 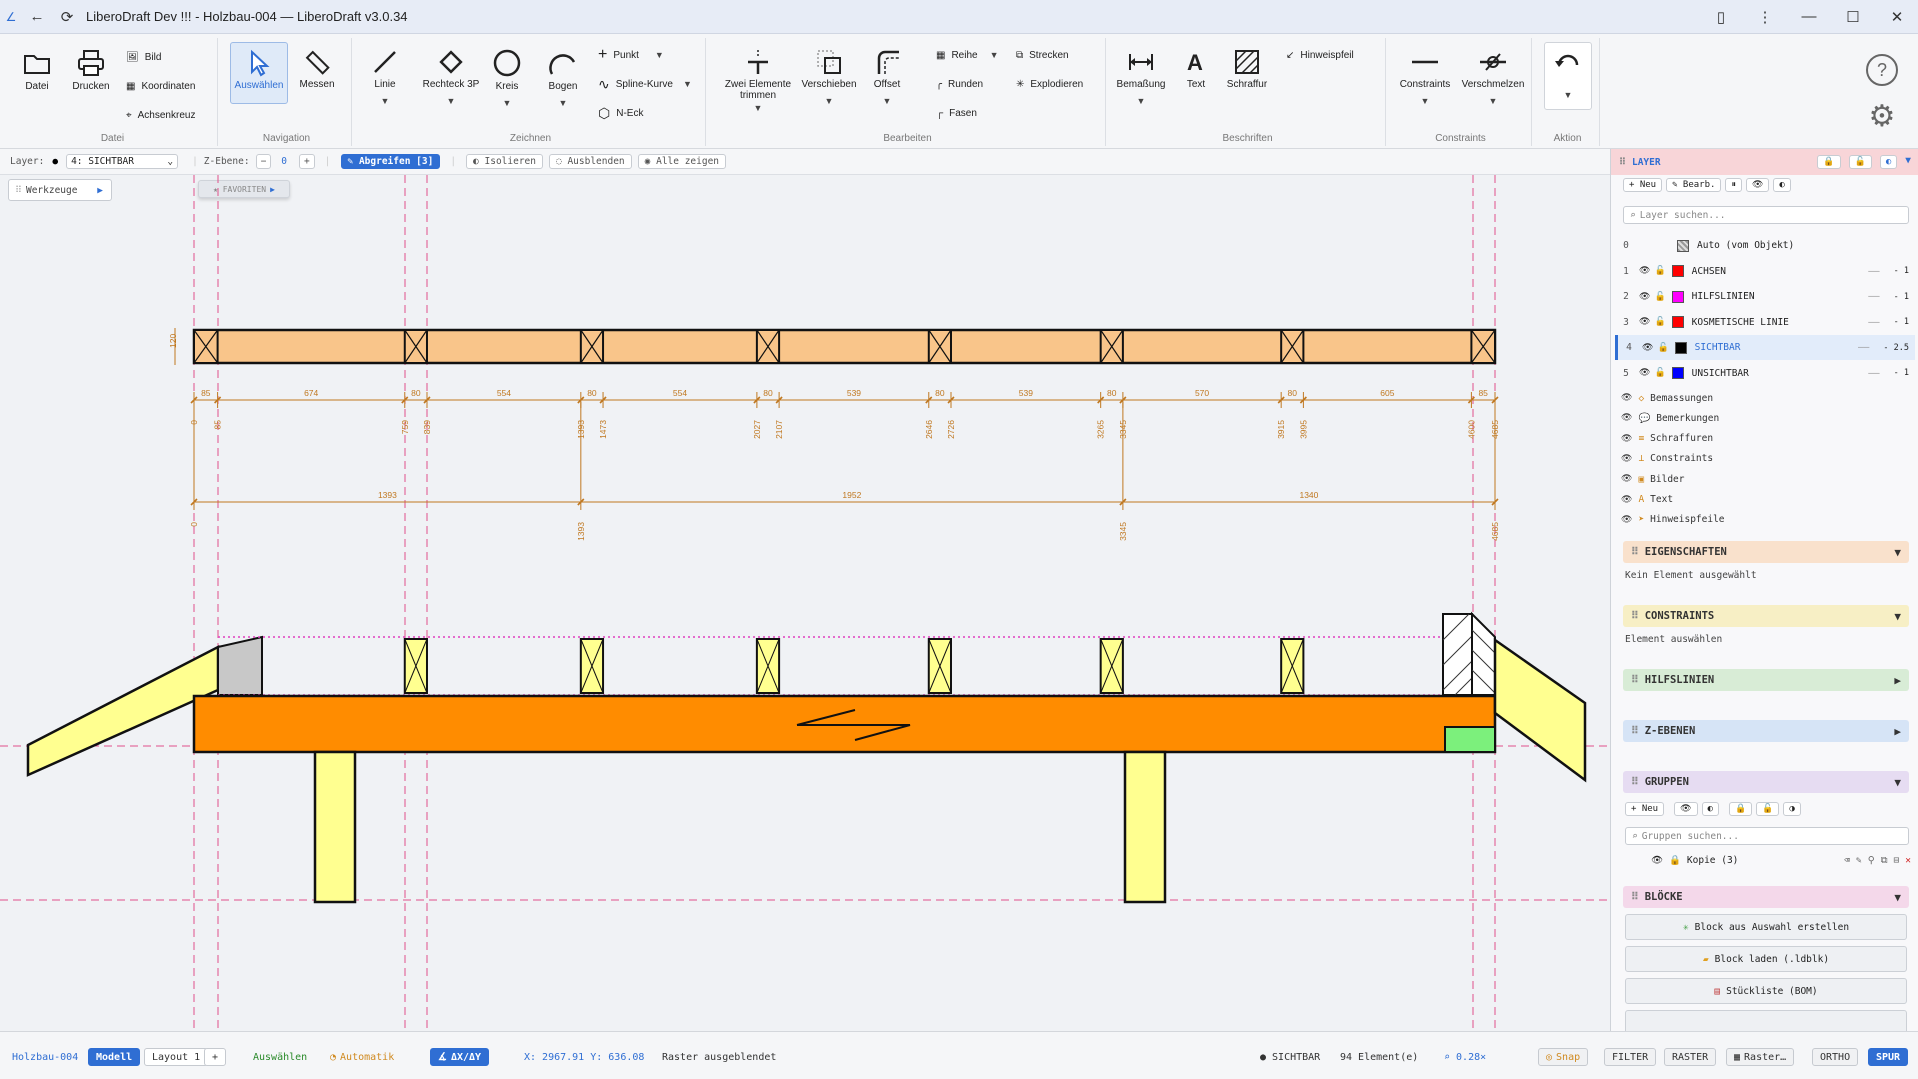 I want to click on block-load-button: ▰ Block laden (.ldblk), so click(x=1766, y=959).